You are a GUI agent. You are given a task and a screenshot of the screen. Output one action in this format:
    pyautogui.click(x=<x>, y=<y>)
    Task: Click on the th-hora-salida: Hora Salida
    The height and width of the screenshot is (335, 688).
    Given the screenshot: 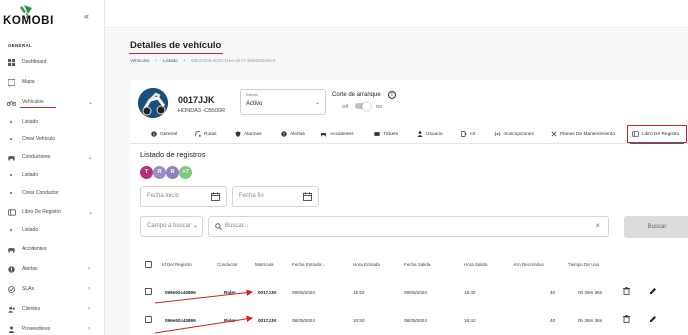 What is the action you would take?
    pyautogui.click(x=476, y=264)
    